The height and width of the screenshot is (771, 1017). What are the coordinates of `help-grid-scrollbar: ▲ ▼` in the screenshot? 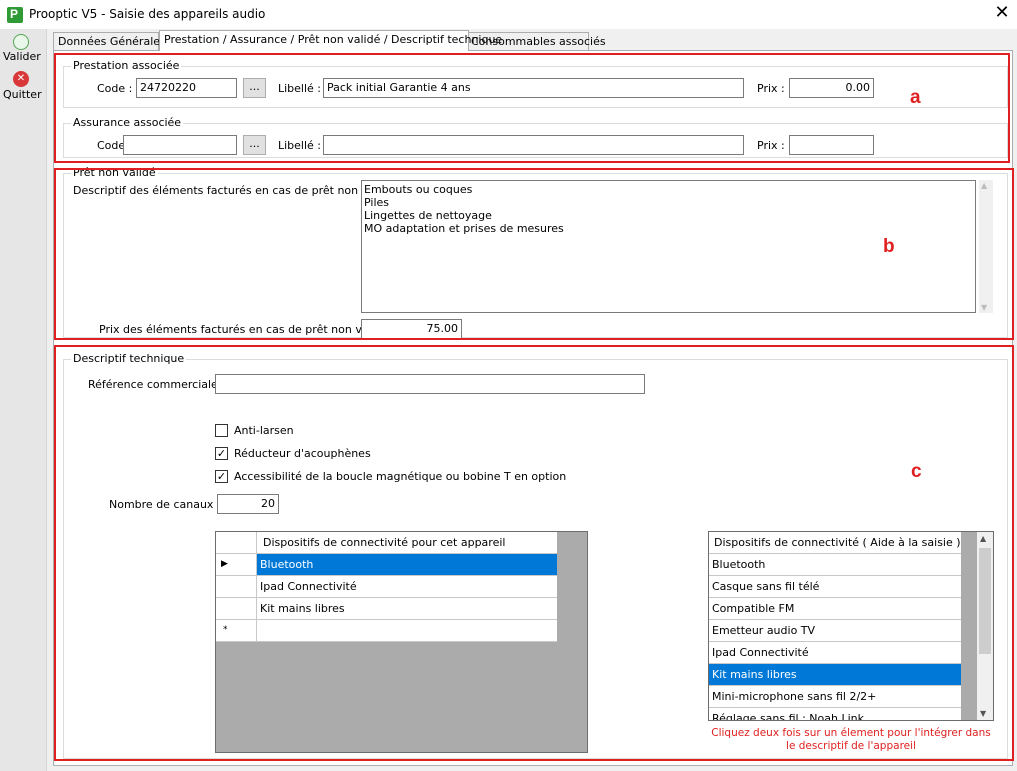 It's located at (985, 626).